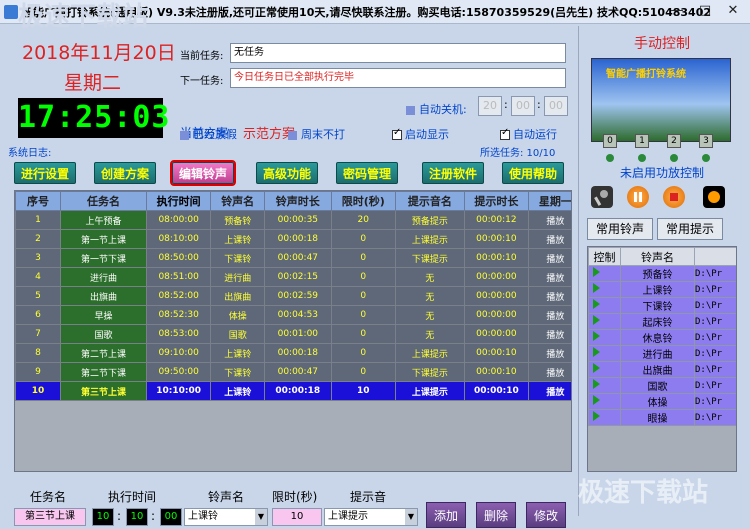  Describe the element at coordinates (103, 517) in the screenshot. I see `exec-hour-input: 10` at that location.